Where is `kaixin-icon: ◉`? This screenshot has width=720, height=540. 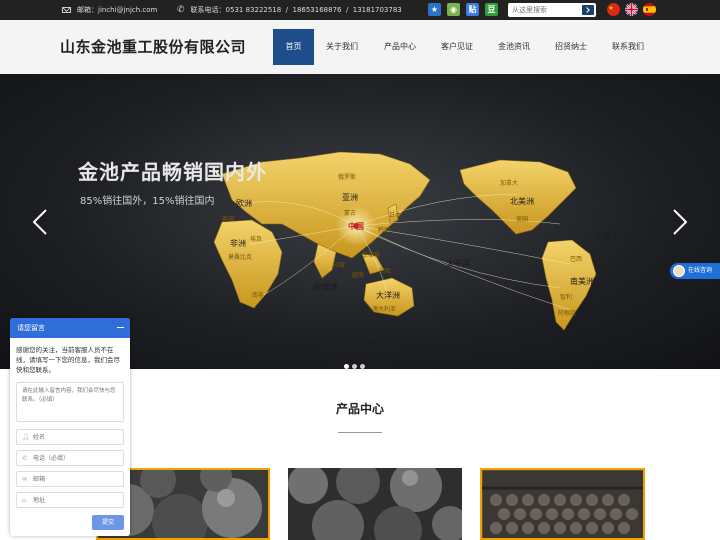 kaixin-icon: ◉ is located at coordinates (453, 9).